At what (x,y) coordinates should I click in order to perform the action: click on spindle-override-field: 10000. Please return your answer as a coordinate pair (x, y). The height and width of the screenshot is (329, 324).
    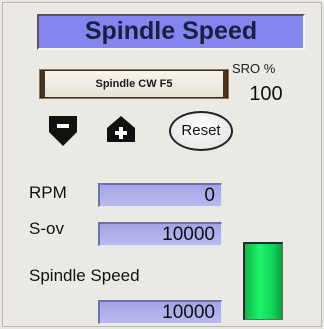
    Looking at the image, I should click on (160, 234).